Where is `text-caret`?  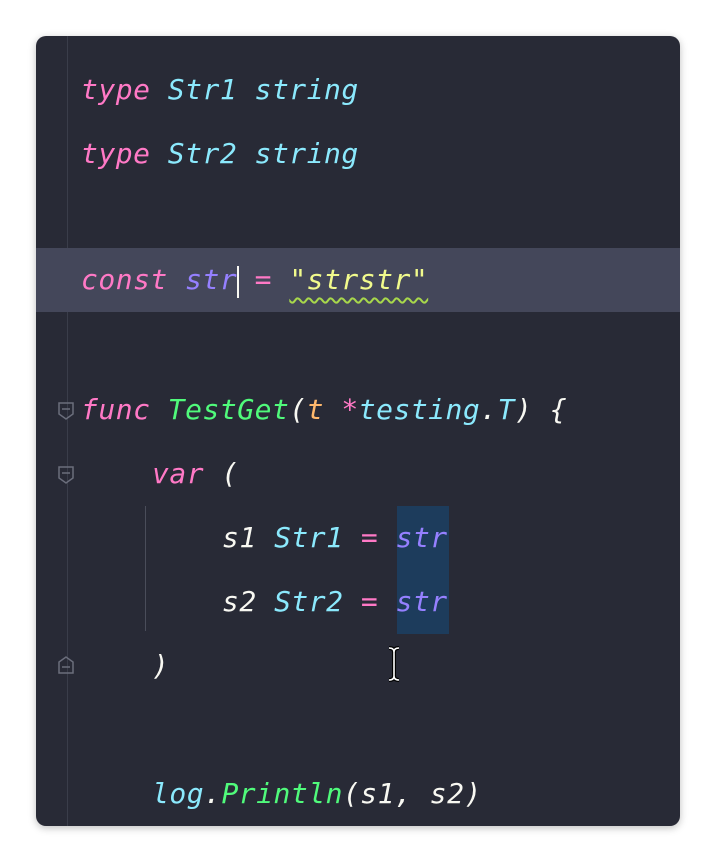
text-caret is located at coordinates (238, 282).